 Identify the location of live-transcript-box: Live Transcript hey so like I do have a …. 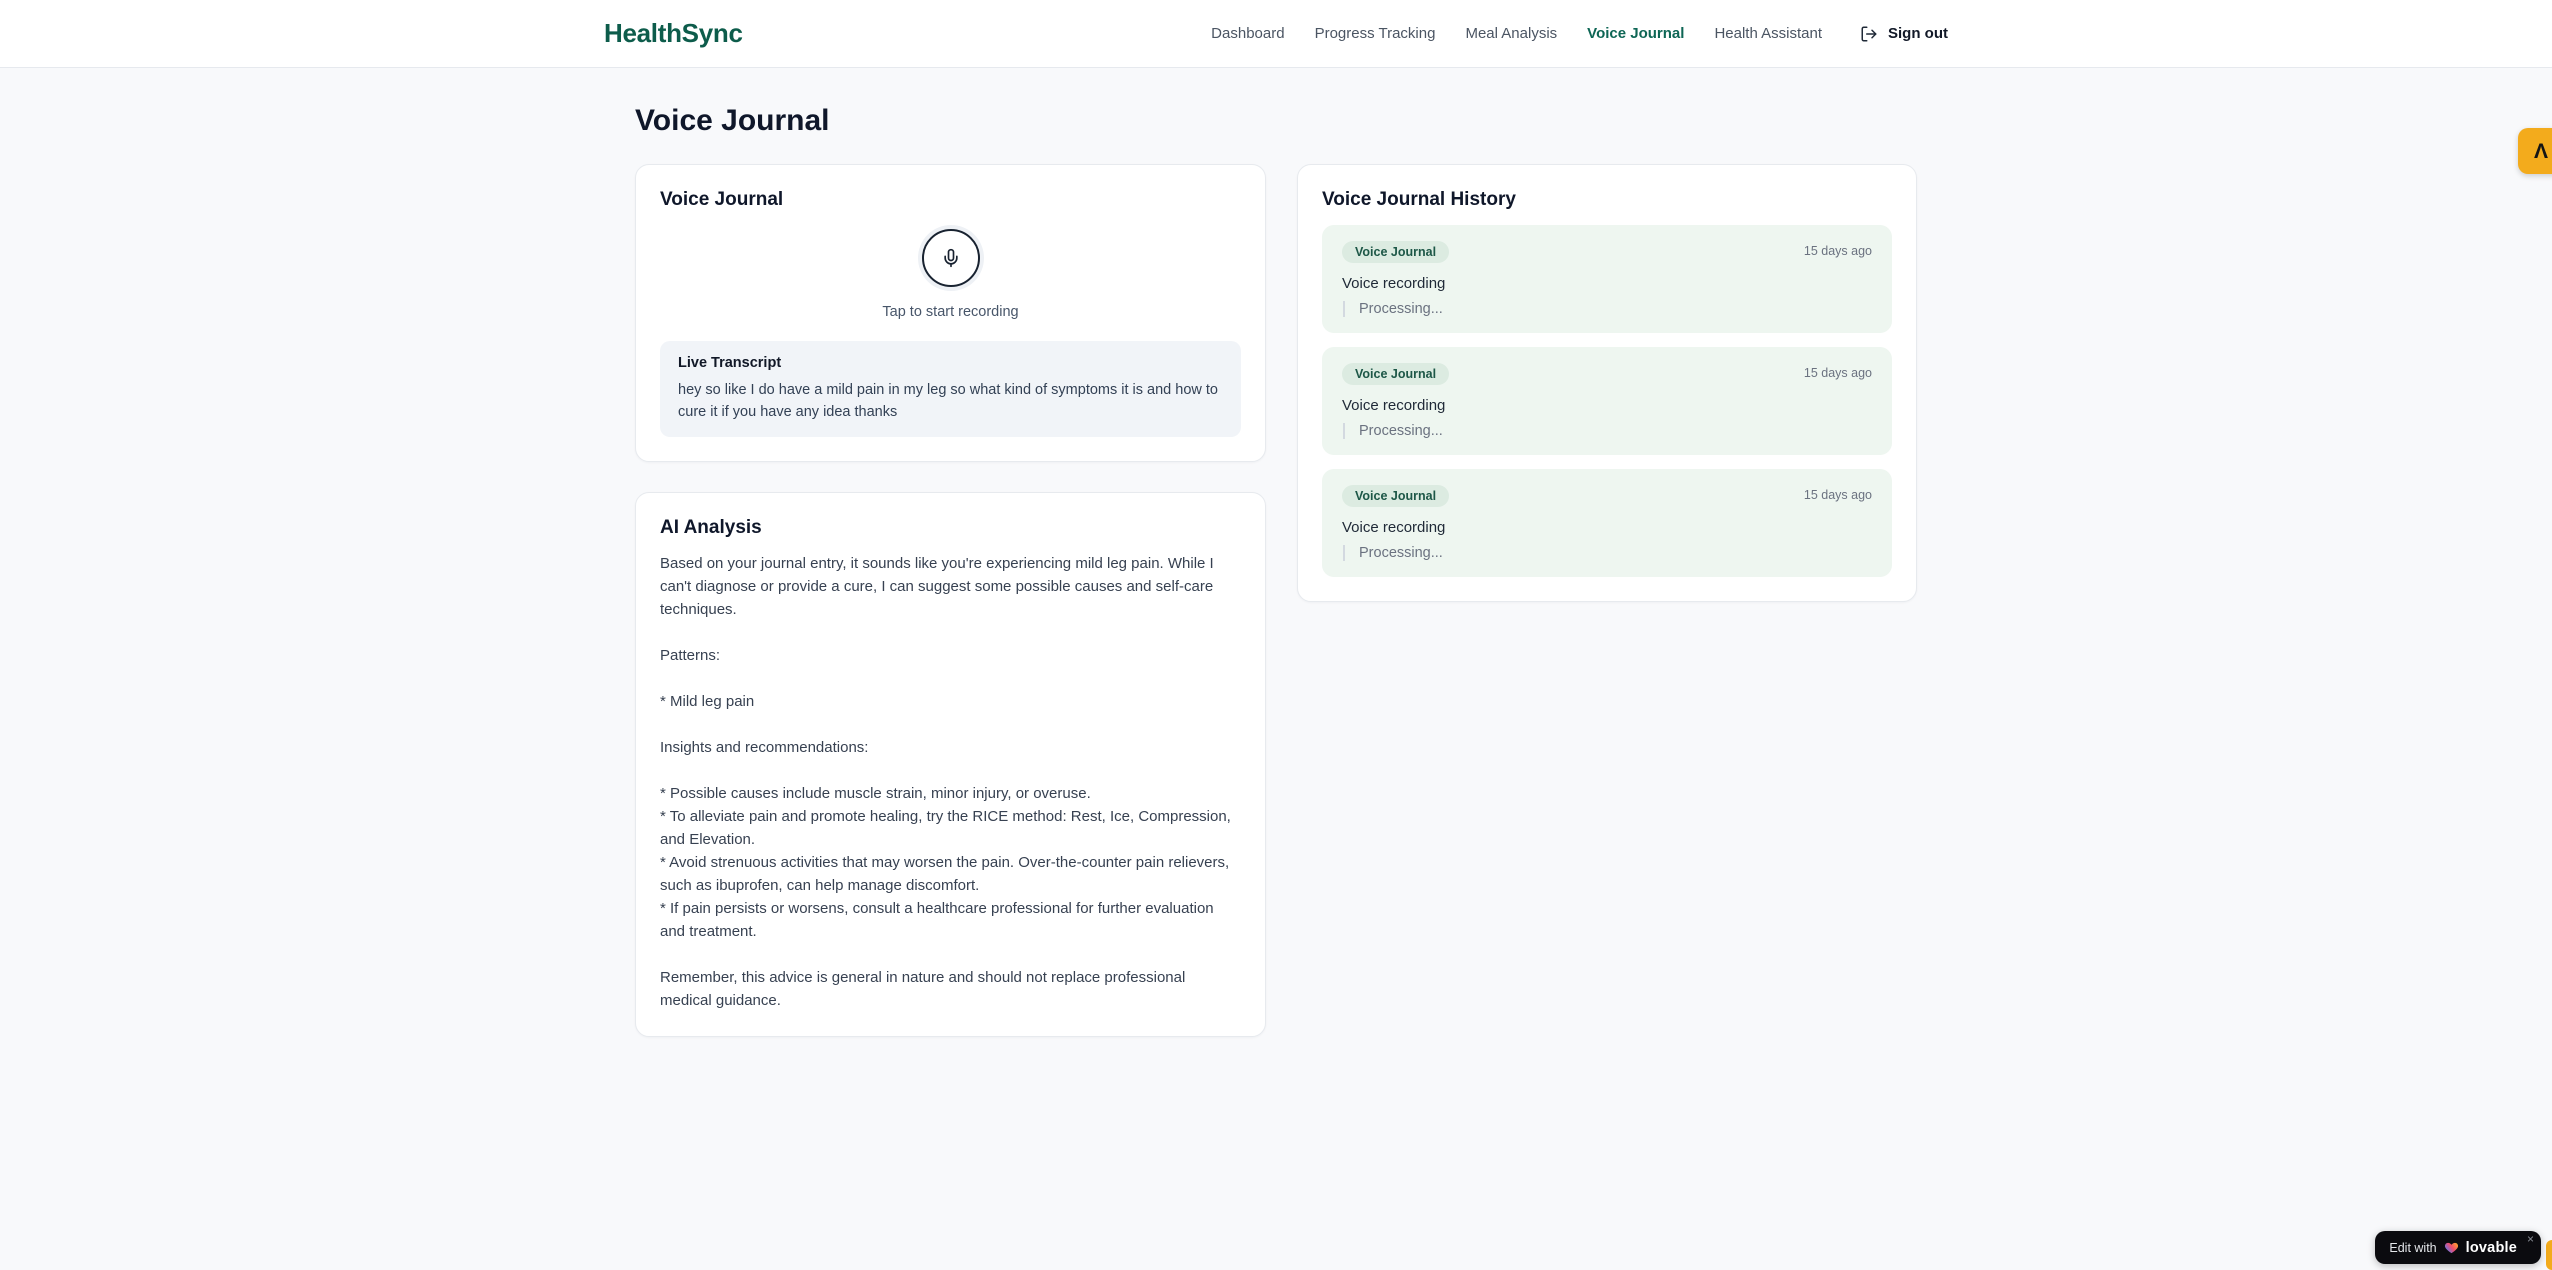
(950, 389).